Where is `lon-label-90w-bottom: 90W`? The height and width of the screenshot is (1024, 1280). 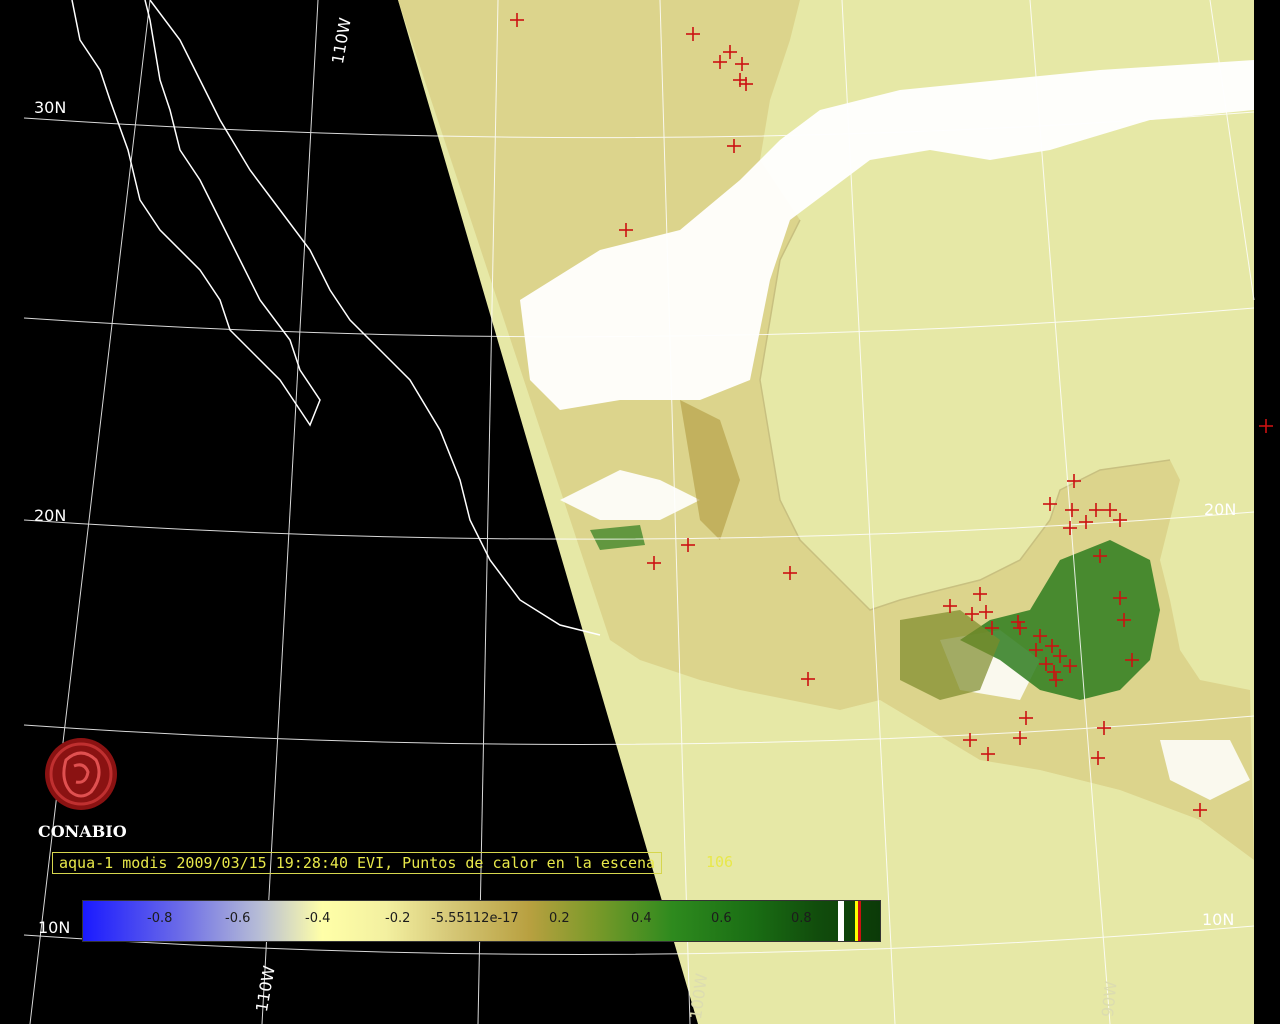 lon-label-90w-bottom: 90W is located at coordinates (1109, 999).